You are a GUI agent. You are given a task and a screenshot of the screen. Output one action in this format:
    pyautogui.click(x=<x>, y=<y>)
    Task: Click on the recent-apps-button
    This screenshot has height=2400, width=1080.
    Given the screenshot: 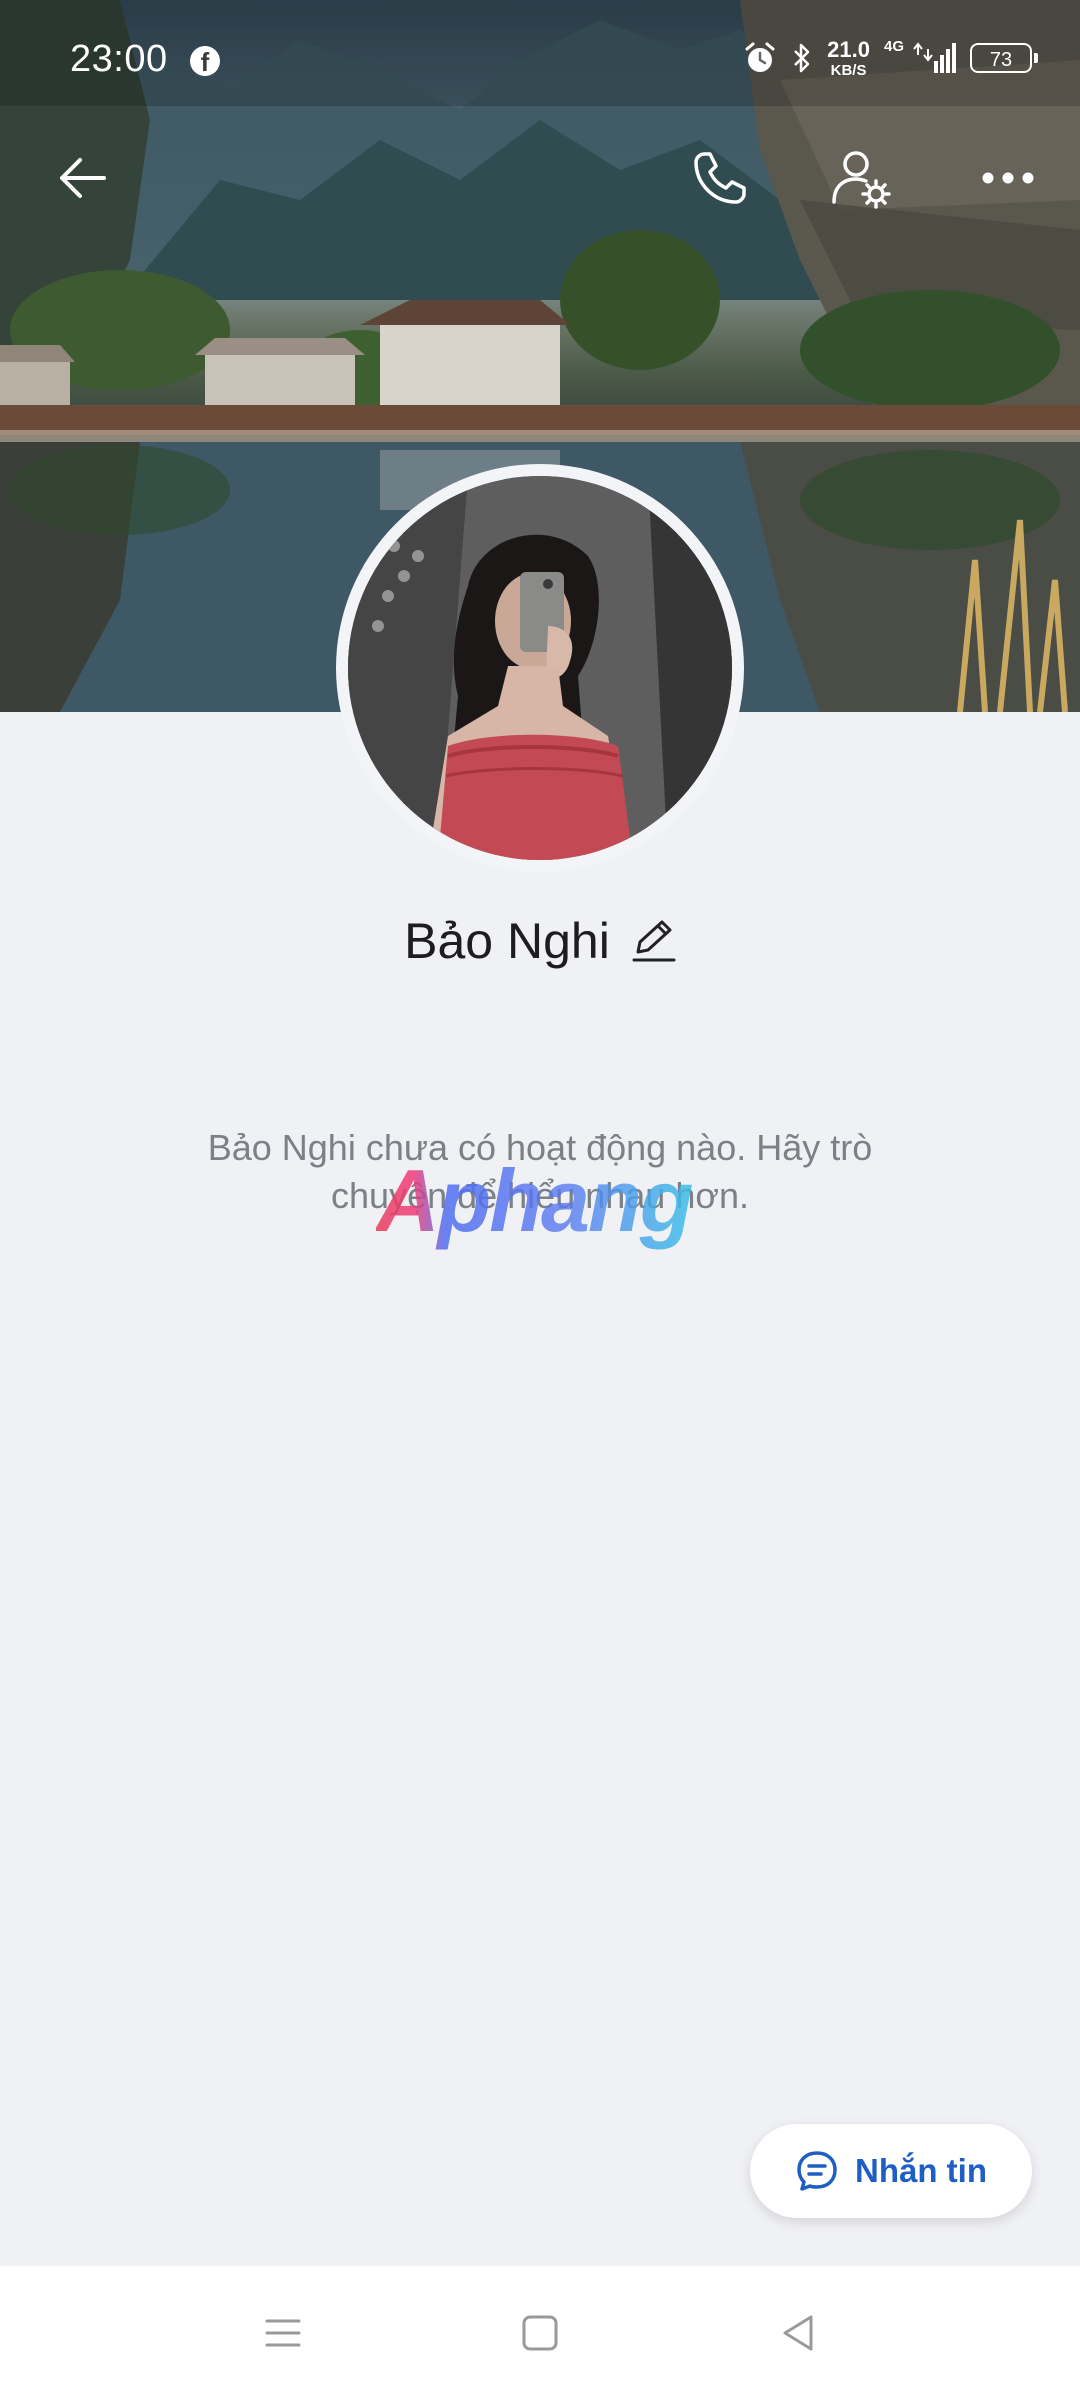 What is the action you would take?
    pyautogui.click(x=283, y=2333)
    